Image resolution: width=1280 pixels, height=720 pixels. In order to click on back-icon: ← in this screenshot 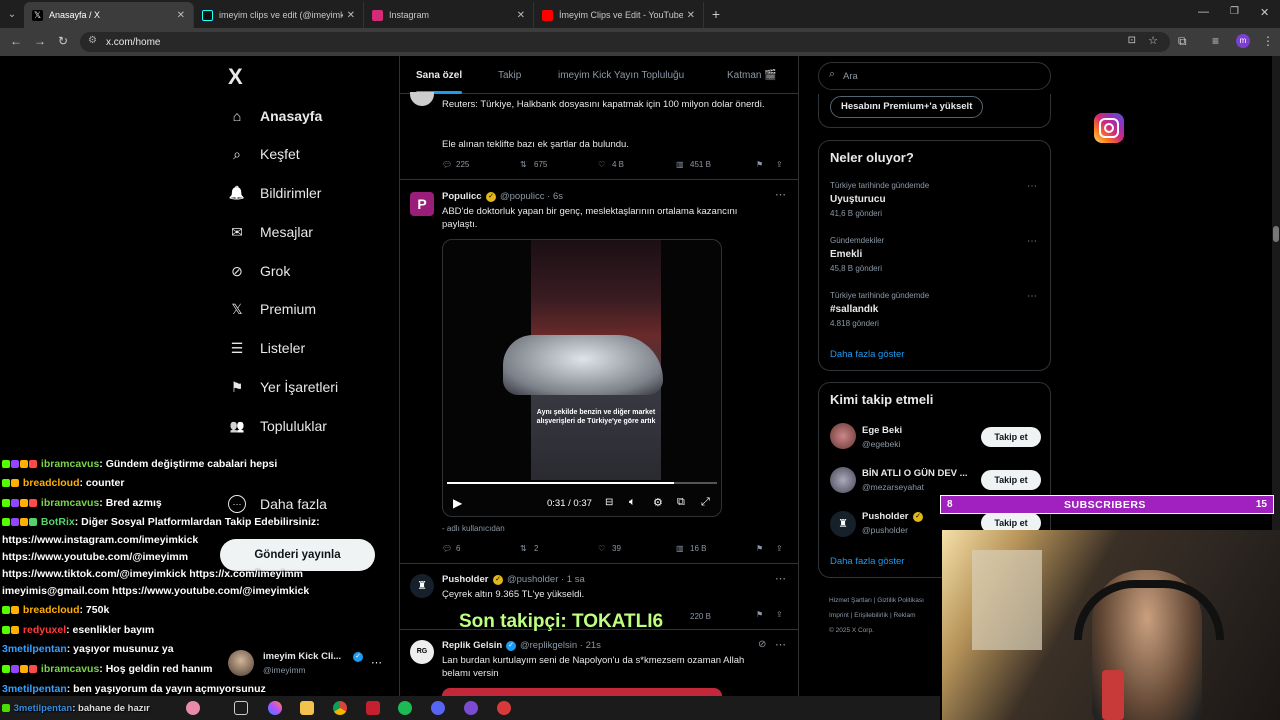, I will do `click(16, 41)`.